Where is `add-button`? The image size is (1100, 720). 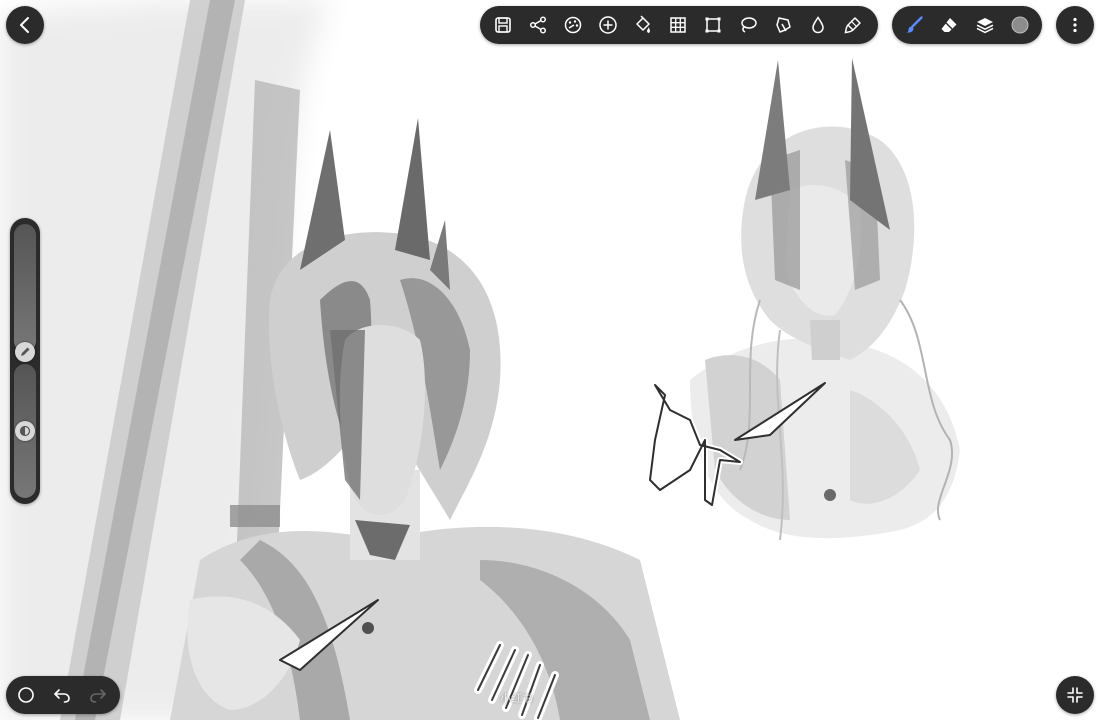
add-button is located at coordinates (607, 25).